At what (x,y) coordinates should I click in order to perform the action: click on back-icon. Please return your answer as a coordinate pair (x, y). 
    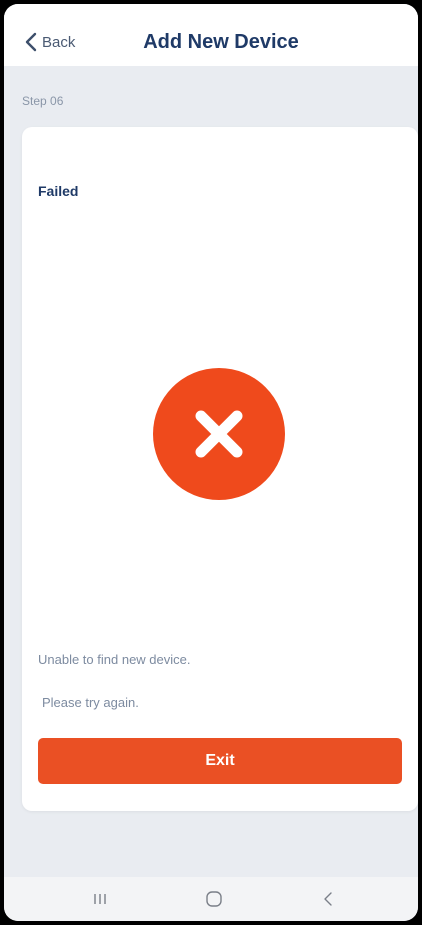
    Looking at the image, I should click on (328, 899).